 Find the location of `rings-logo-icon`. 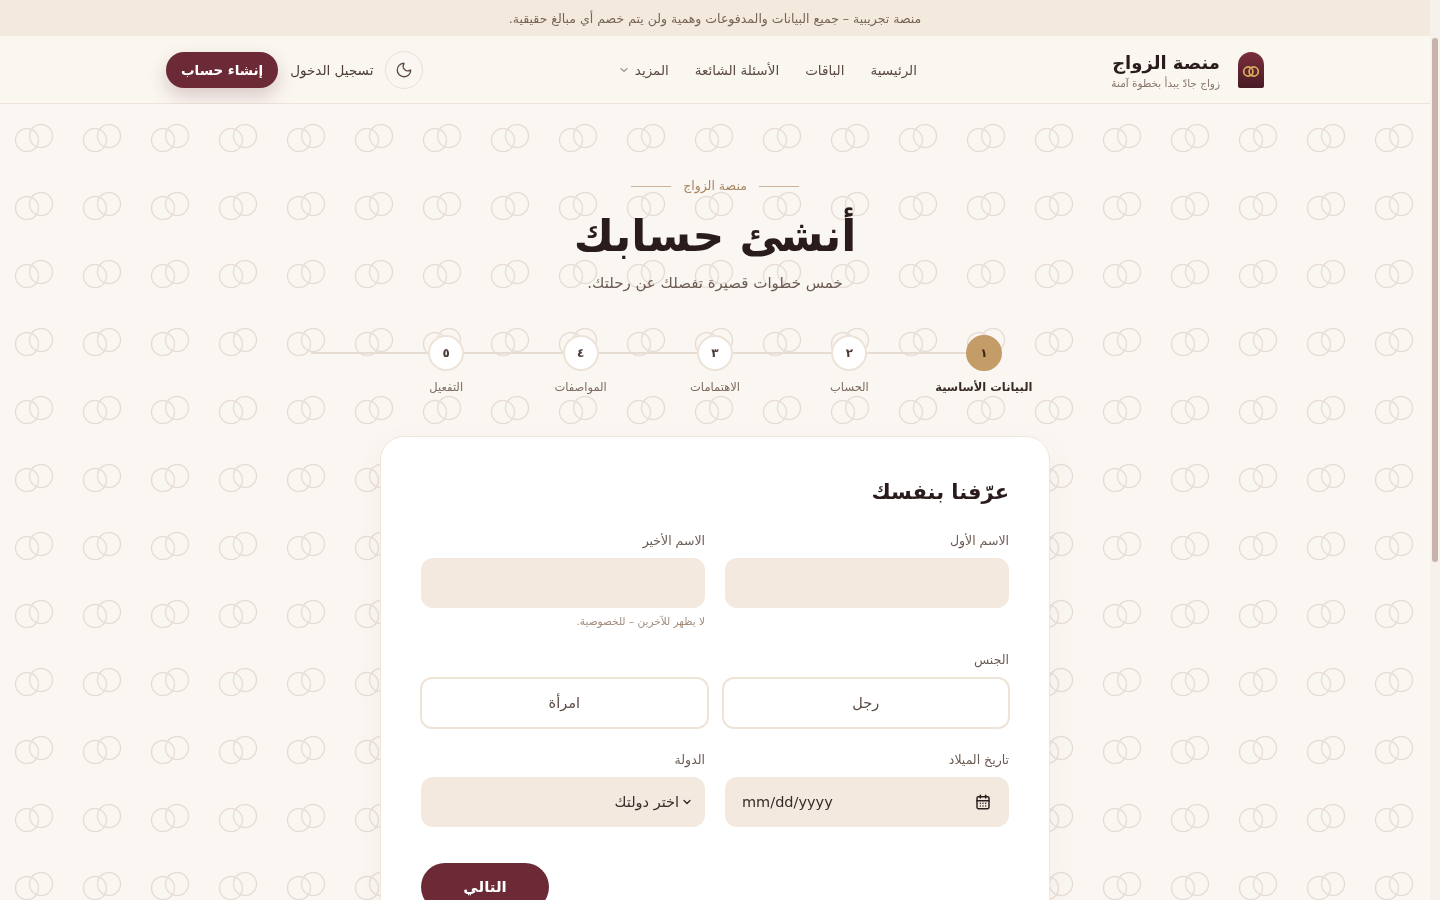

rings-logo-icon is located at coordinates (1251, 69).